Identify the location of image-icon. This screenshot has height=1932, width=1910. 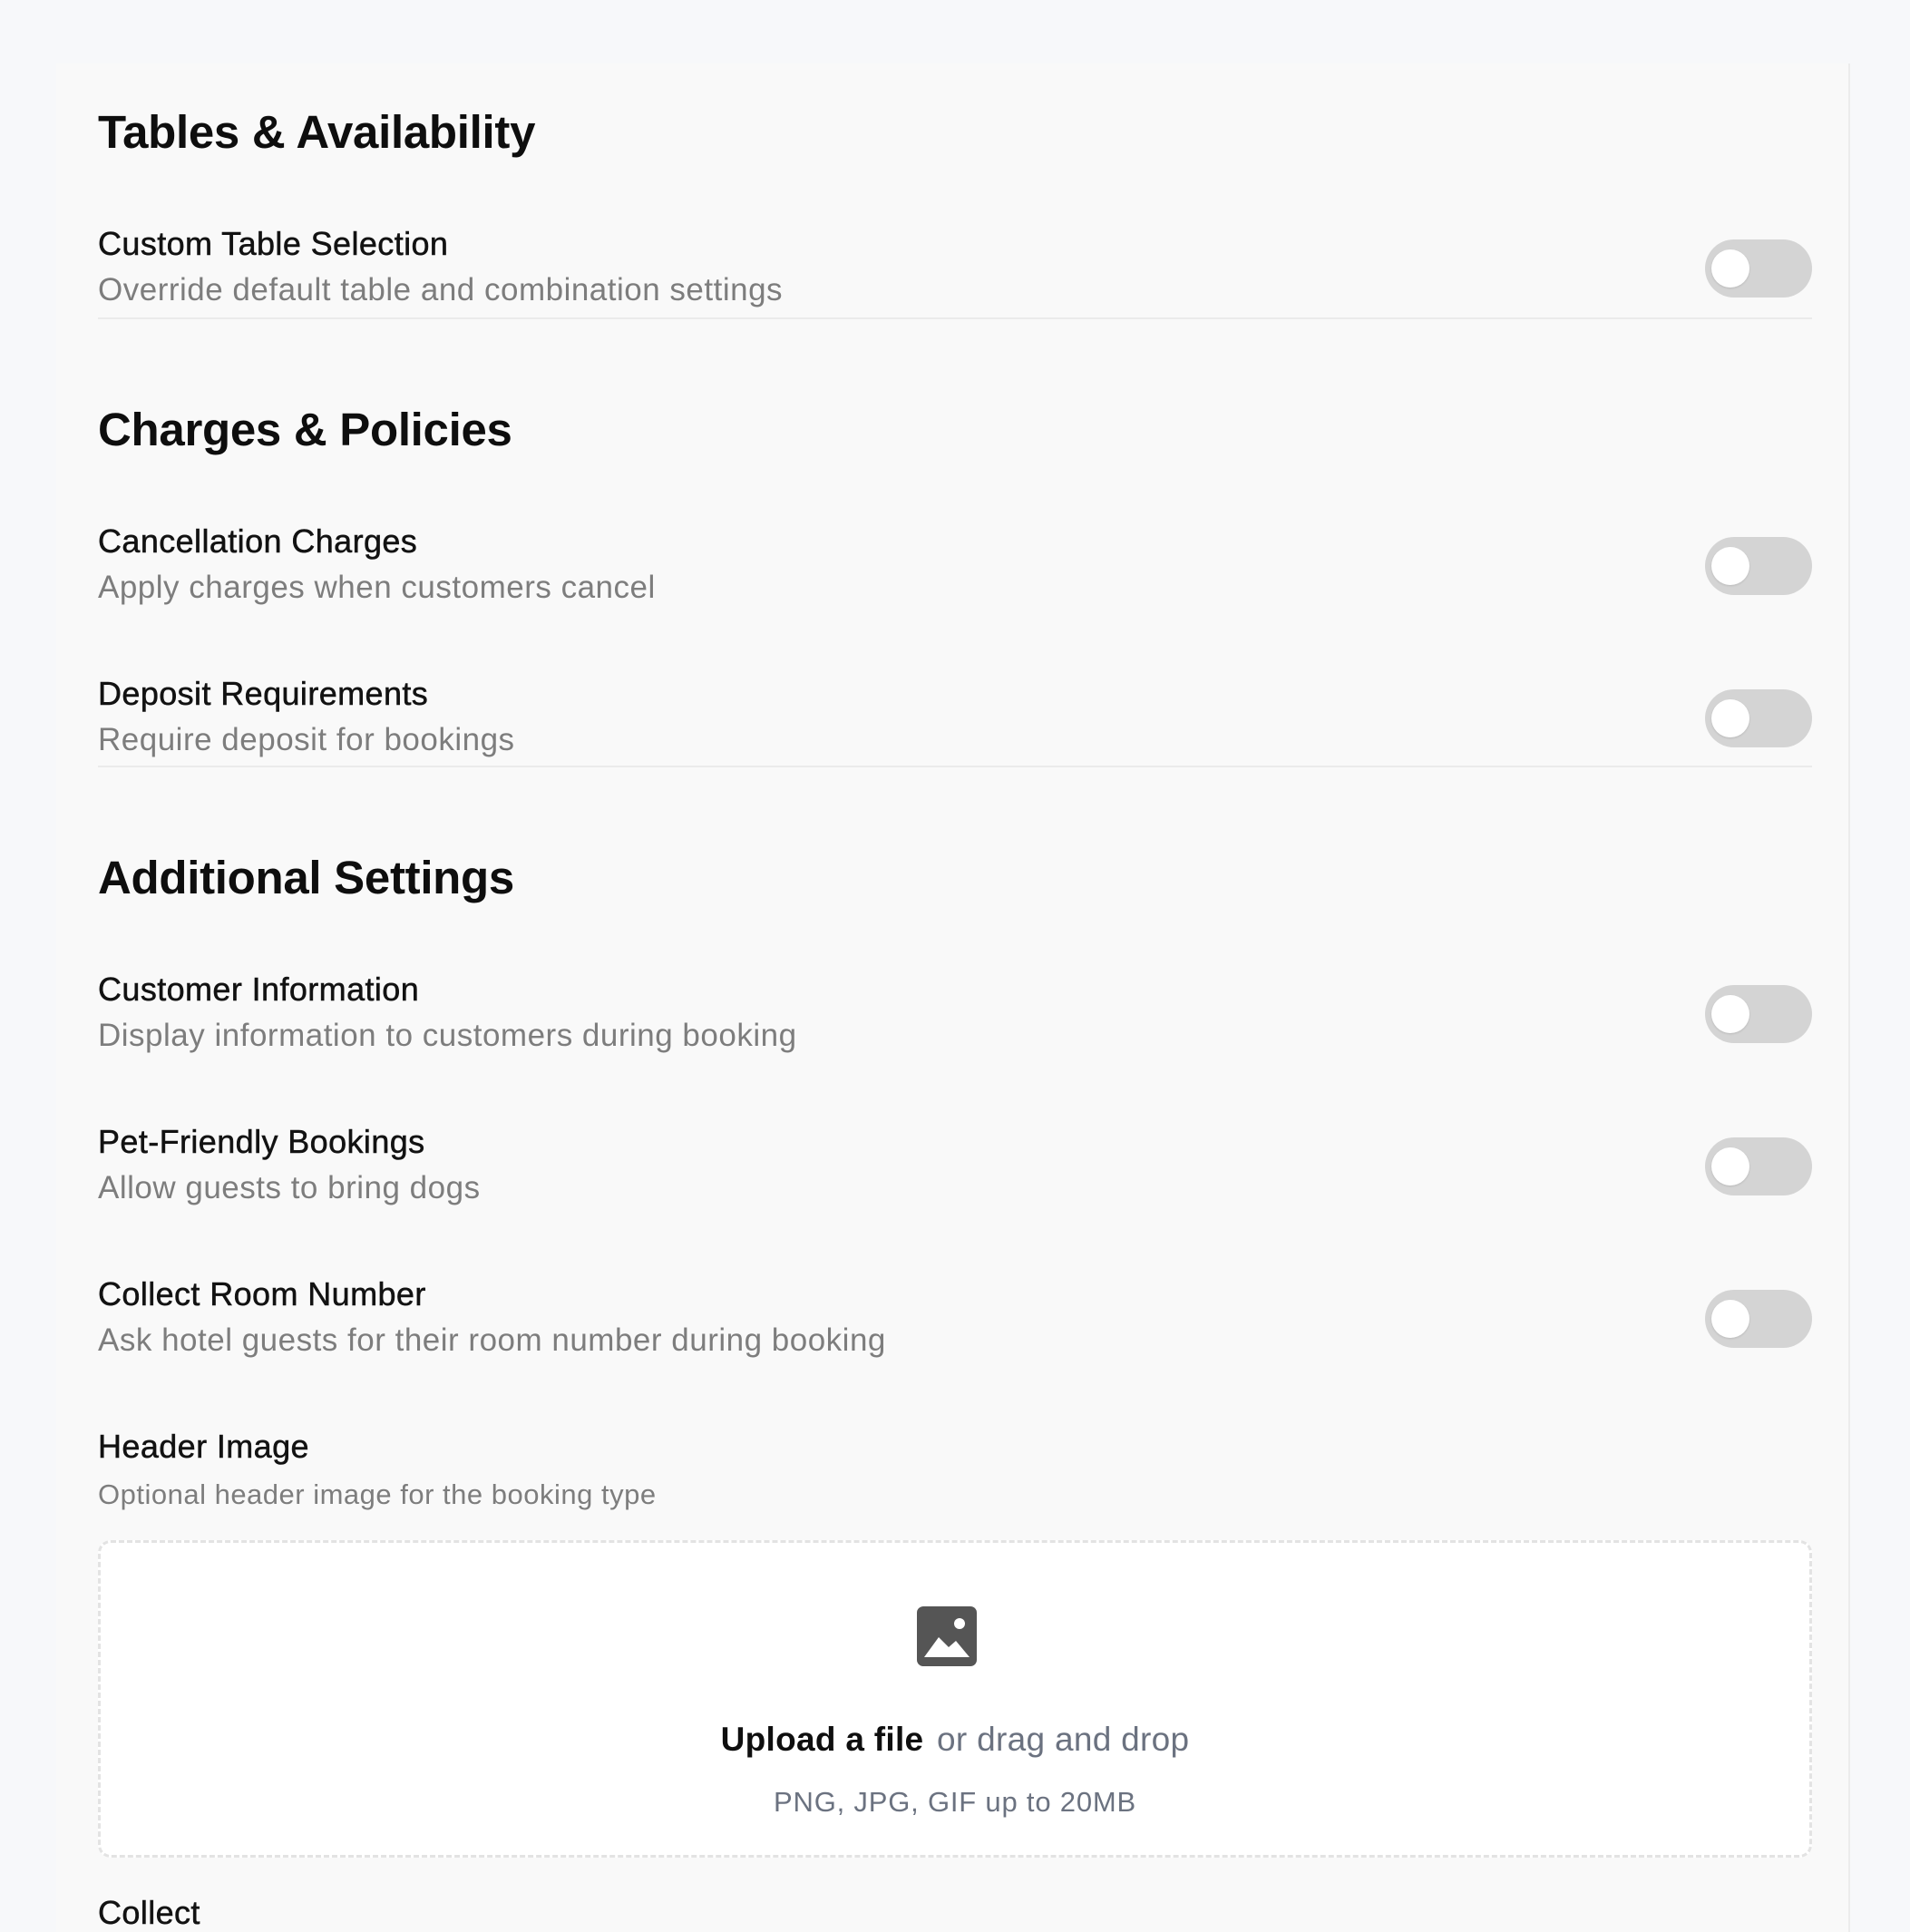
(947, 1636).